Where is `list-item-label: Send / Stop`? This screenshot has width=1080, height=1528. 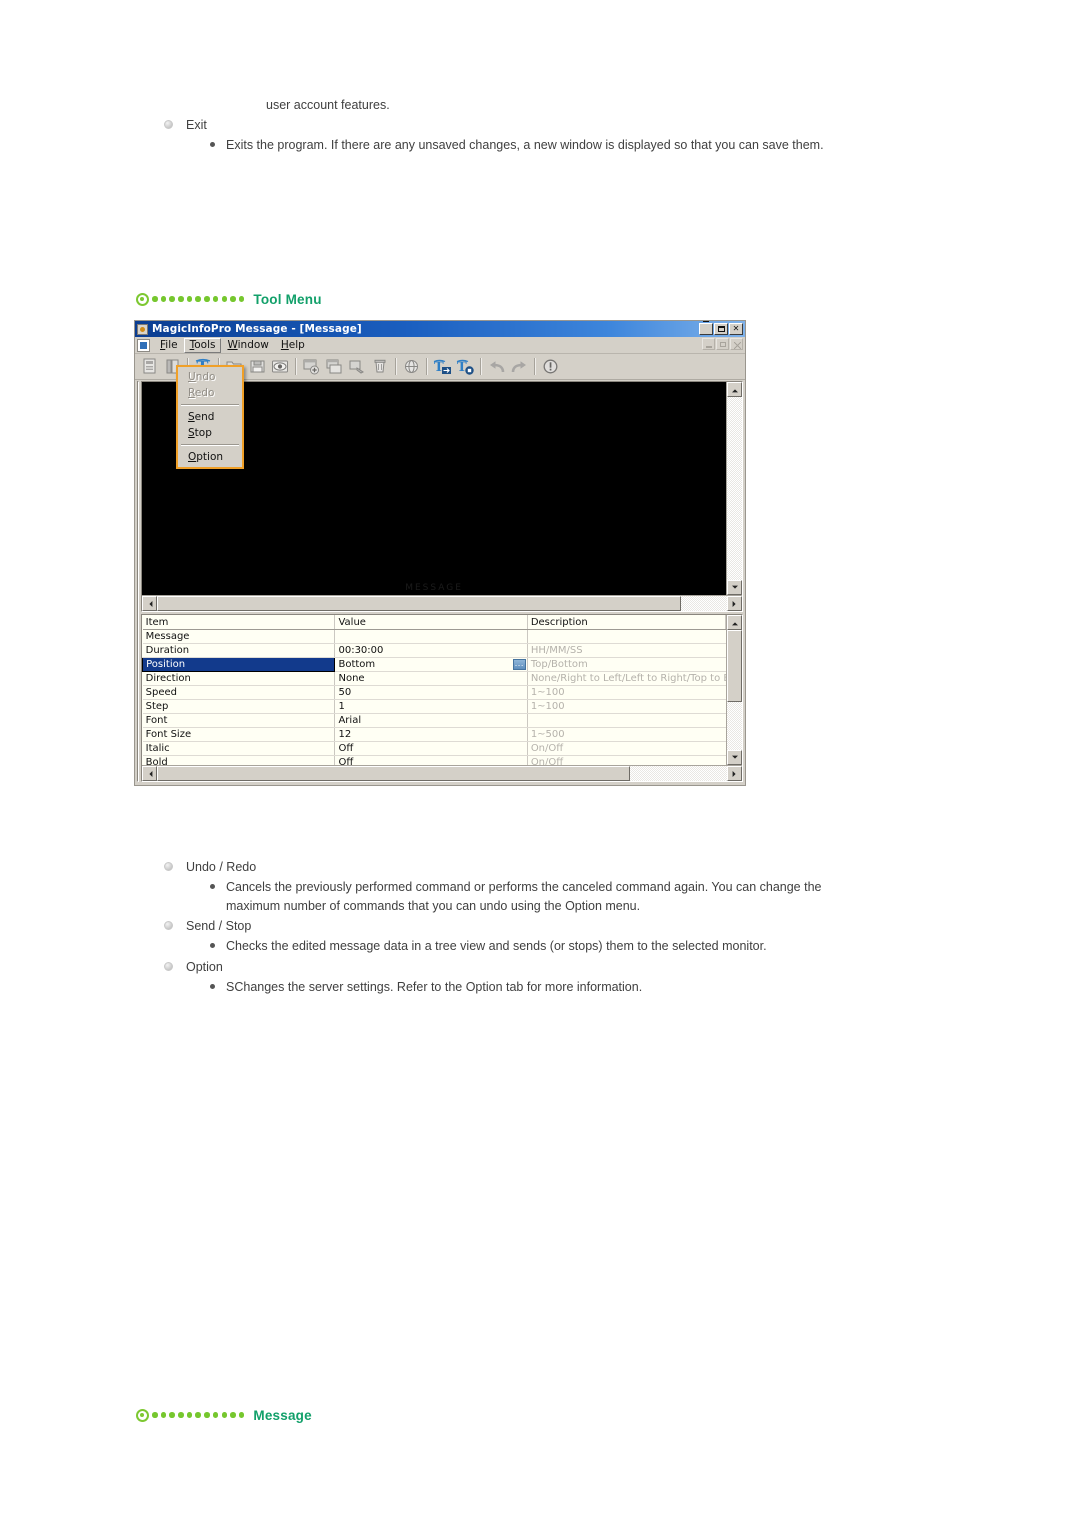
list-item-label: Send / Stop is located at coordinates (219, 926).